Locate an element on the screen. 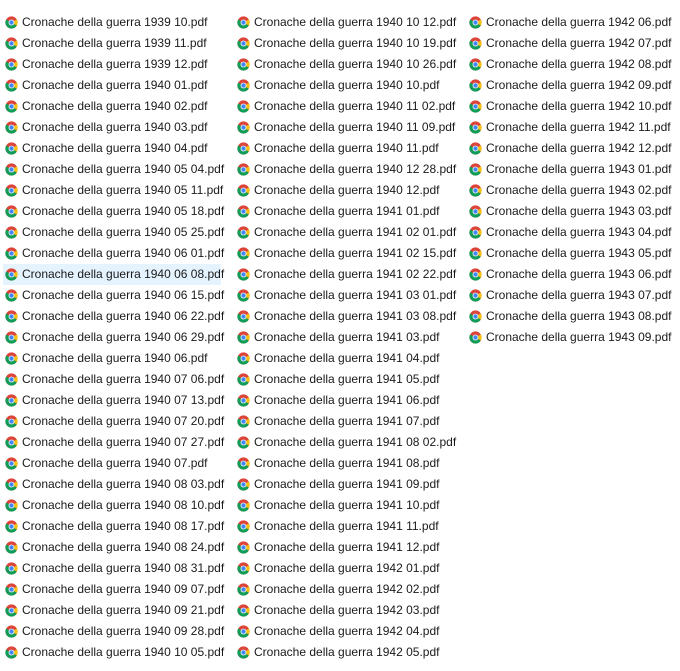 This screenshot has height=671, width=680. file-item: Cronache della guerra 1941 10.pdf is located at coordinates (345, 505).